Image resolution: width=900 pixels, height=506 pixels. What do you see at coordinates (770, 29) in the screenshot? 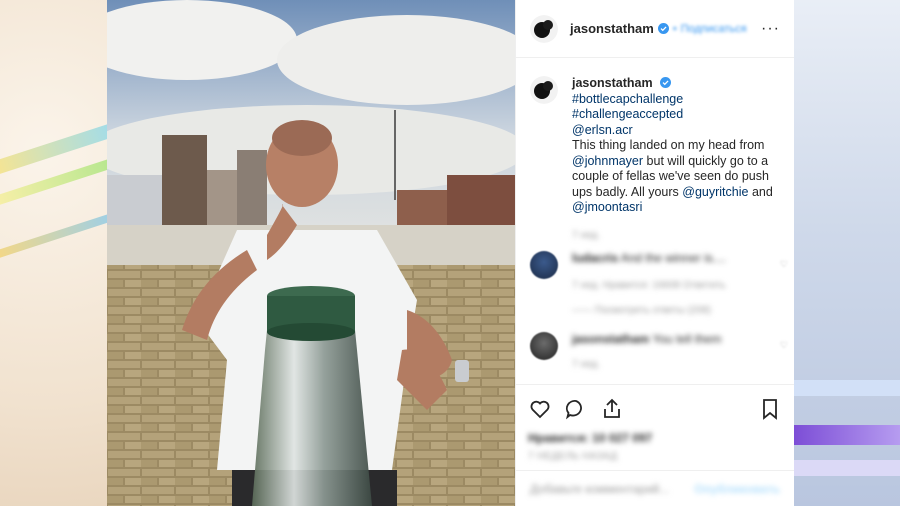
I see `more-options-icon: ···` at bounding box center [770, 29].